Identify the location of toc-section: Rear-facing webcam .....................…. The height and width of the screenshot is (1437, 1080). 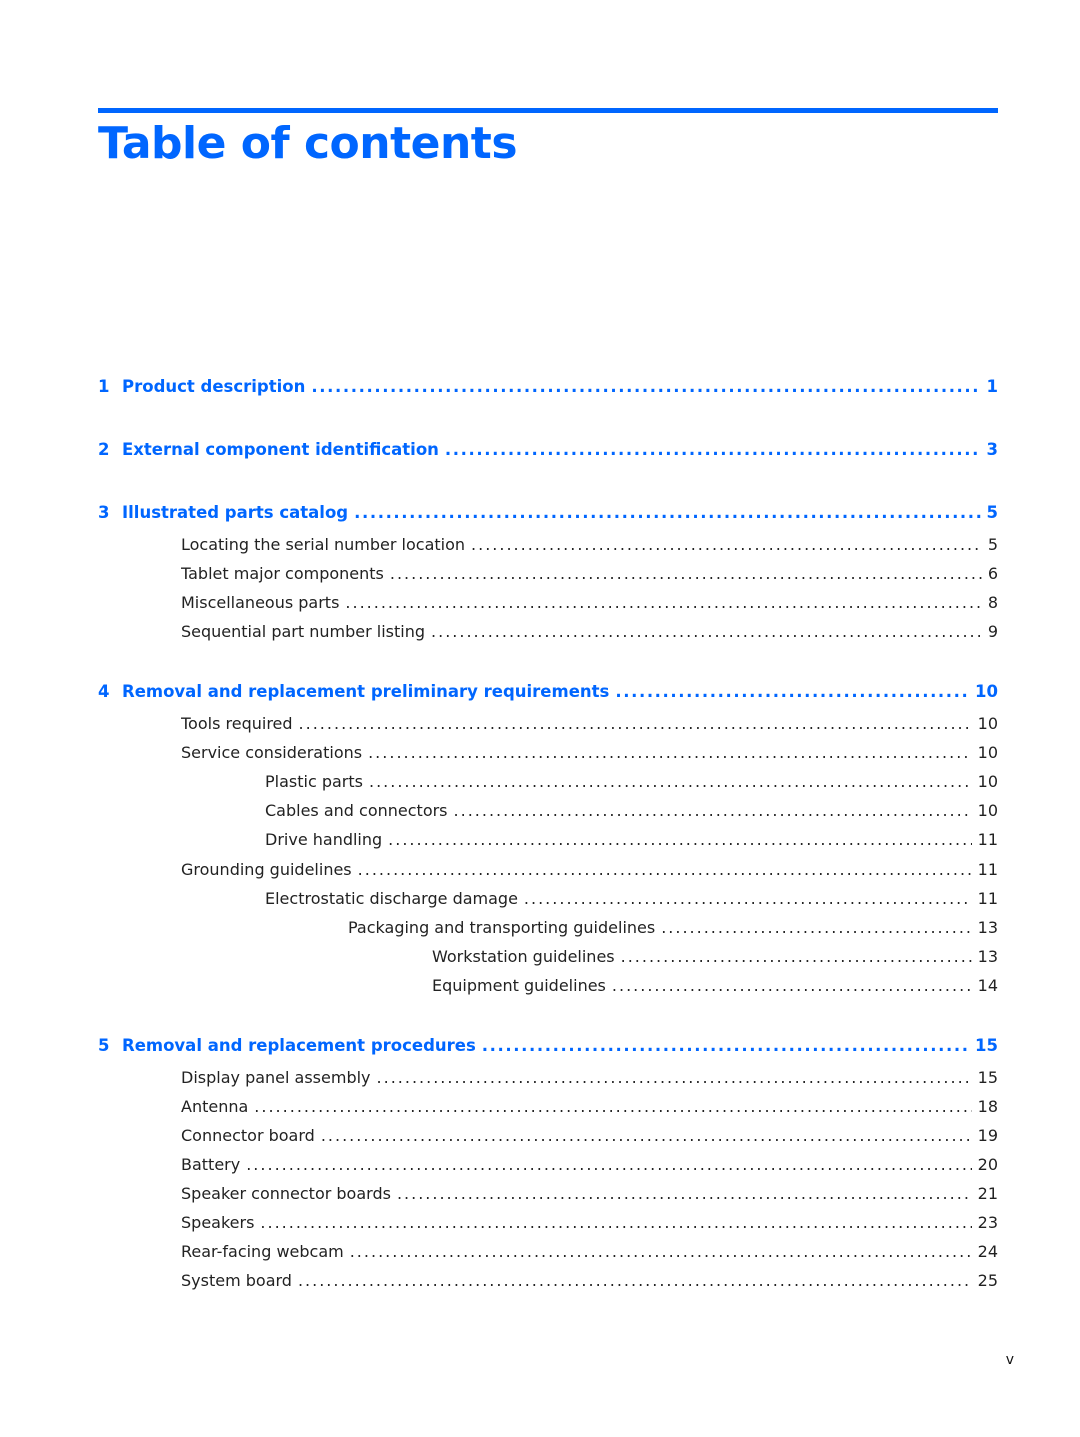
(589, 1254).